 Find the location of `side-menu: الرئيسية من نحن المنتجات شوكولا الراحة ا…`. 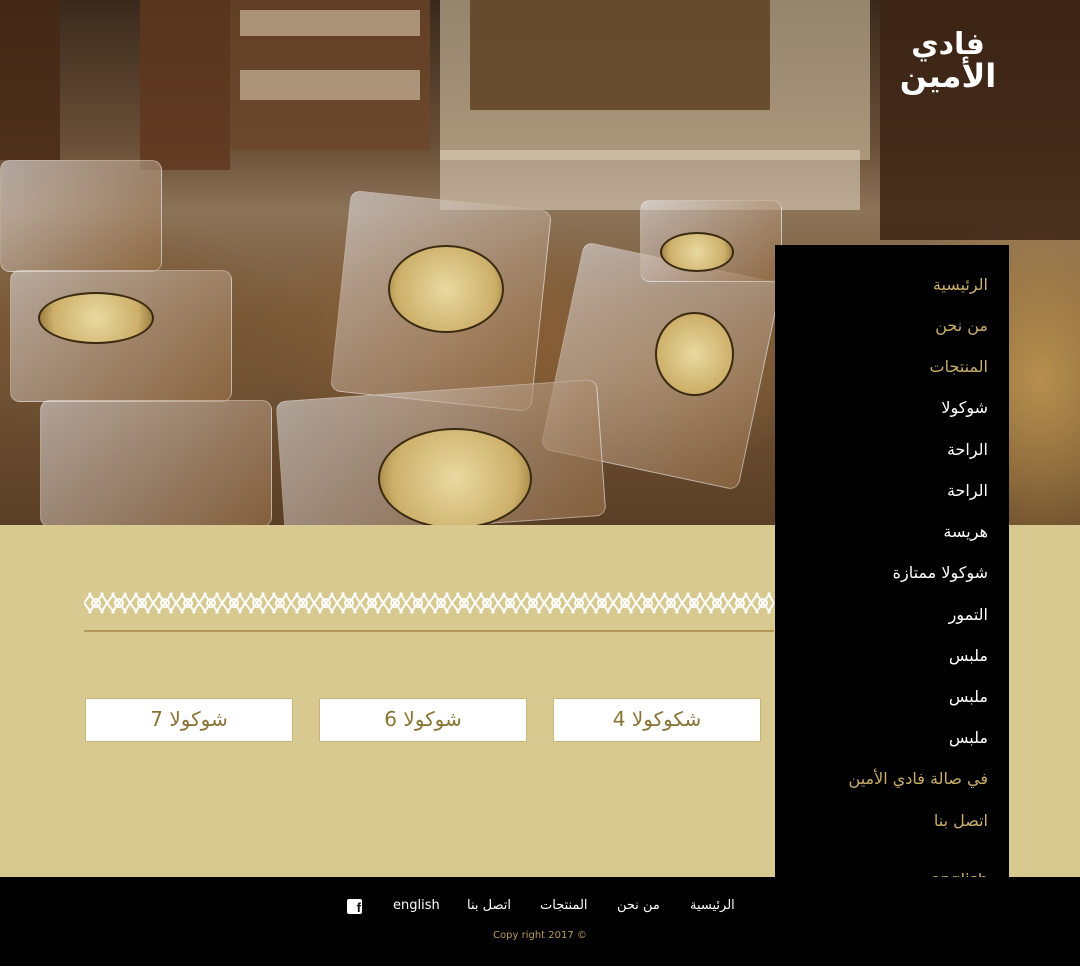

side-menu: الرئيسية من نحن المنتجات شوكولا الراحة ا… is located at coordinates (892, 567).